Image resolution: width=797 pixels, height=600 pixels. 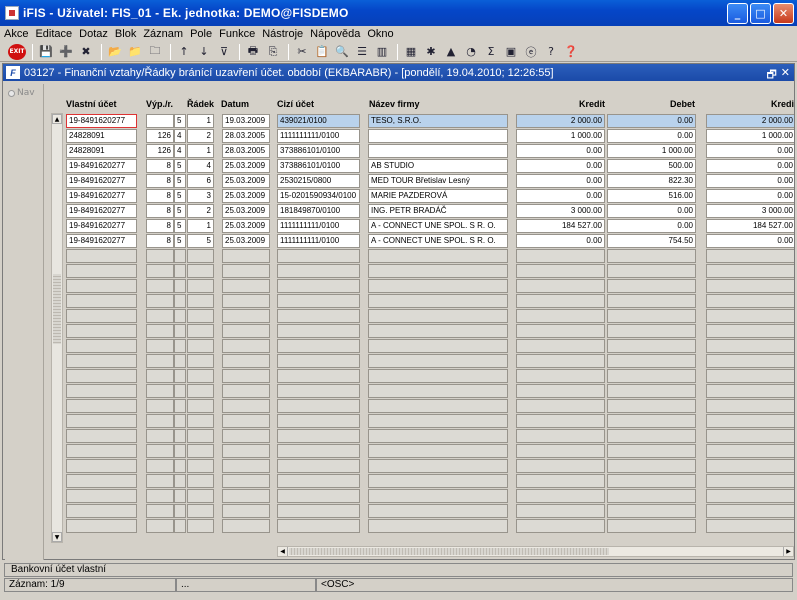 What do you see at coordinates (53, 34) in the screenshot?
I see `menu-editace: Editace` at bounding box center [53, 34].